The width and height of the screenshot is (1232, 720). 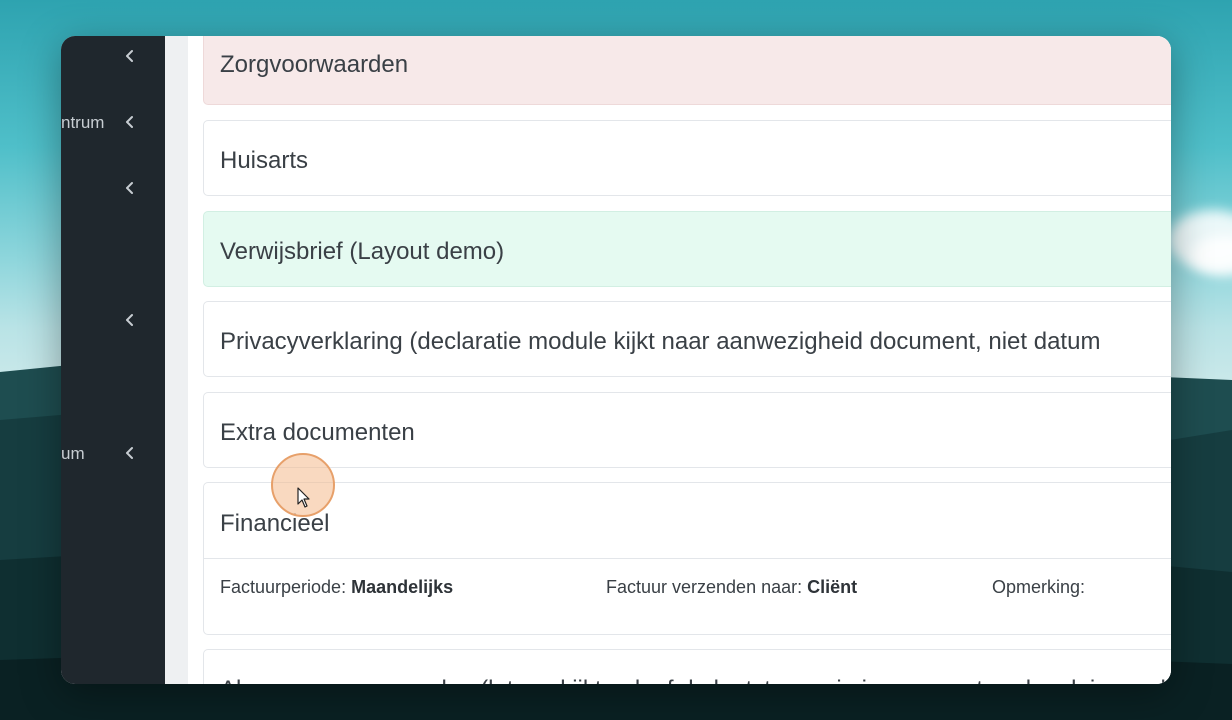 What do you see at coordinates (314, 64) in the screenshot?
I see `card-title: Zorgvoorwaarden` at bounding box center [314, 64].